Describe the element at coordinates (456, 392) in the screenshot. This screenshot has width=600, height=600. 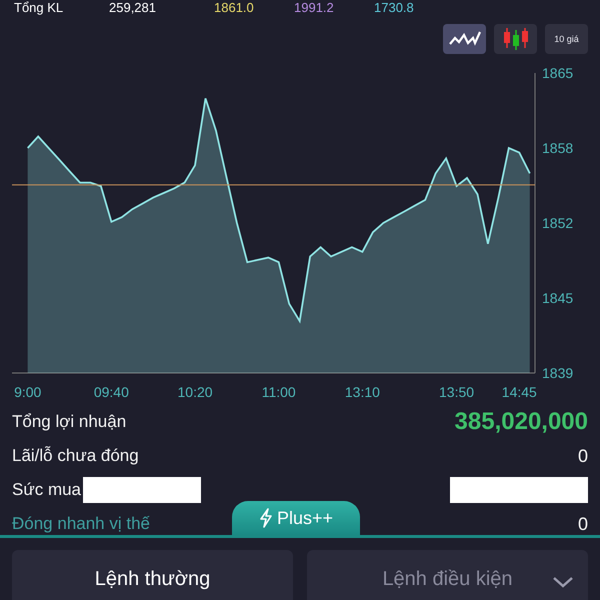
I see `x-axis-label: 13:50` at that location.